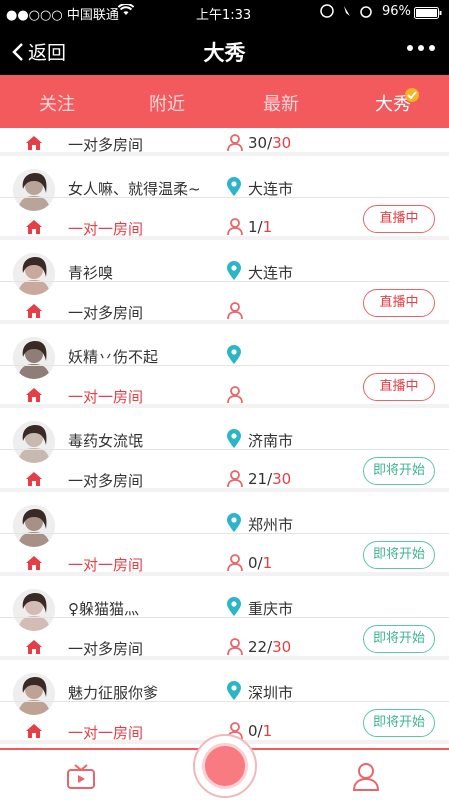 The image size is (449, 800). I want to click on tab-nearby: 附近, so click(167, 103).